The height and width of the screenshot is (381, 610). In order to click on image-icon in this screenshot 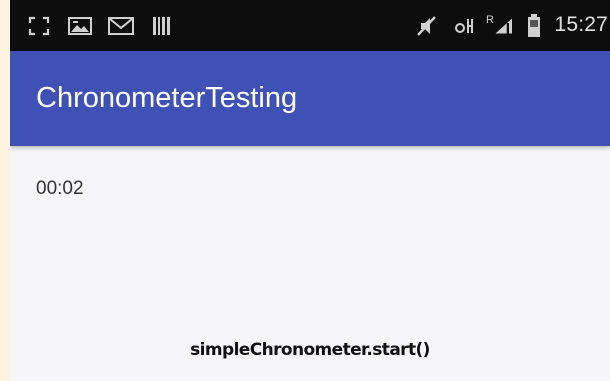, I will do `click(80, 26)`.